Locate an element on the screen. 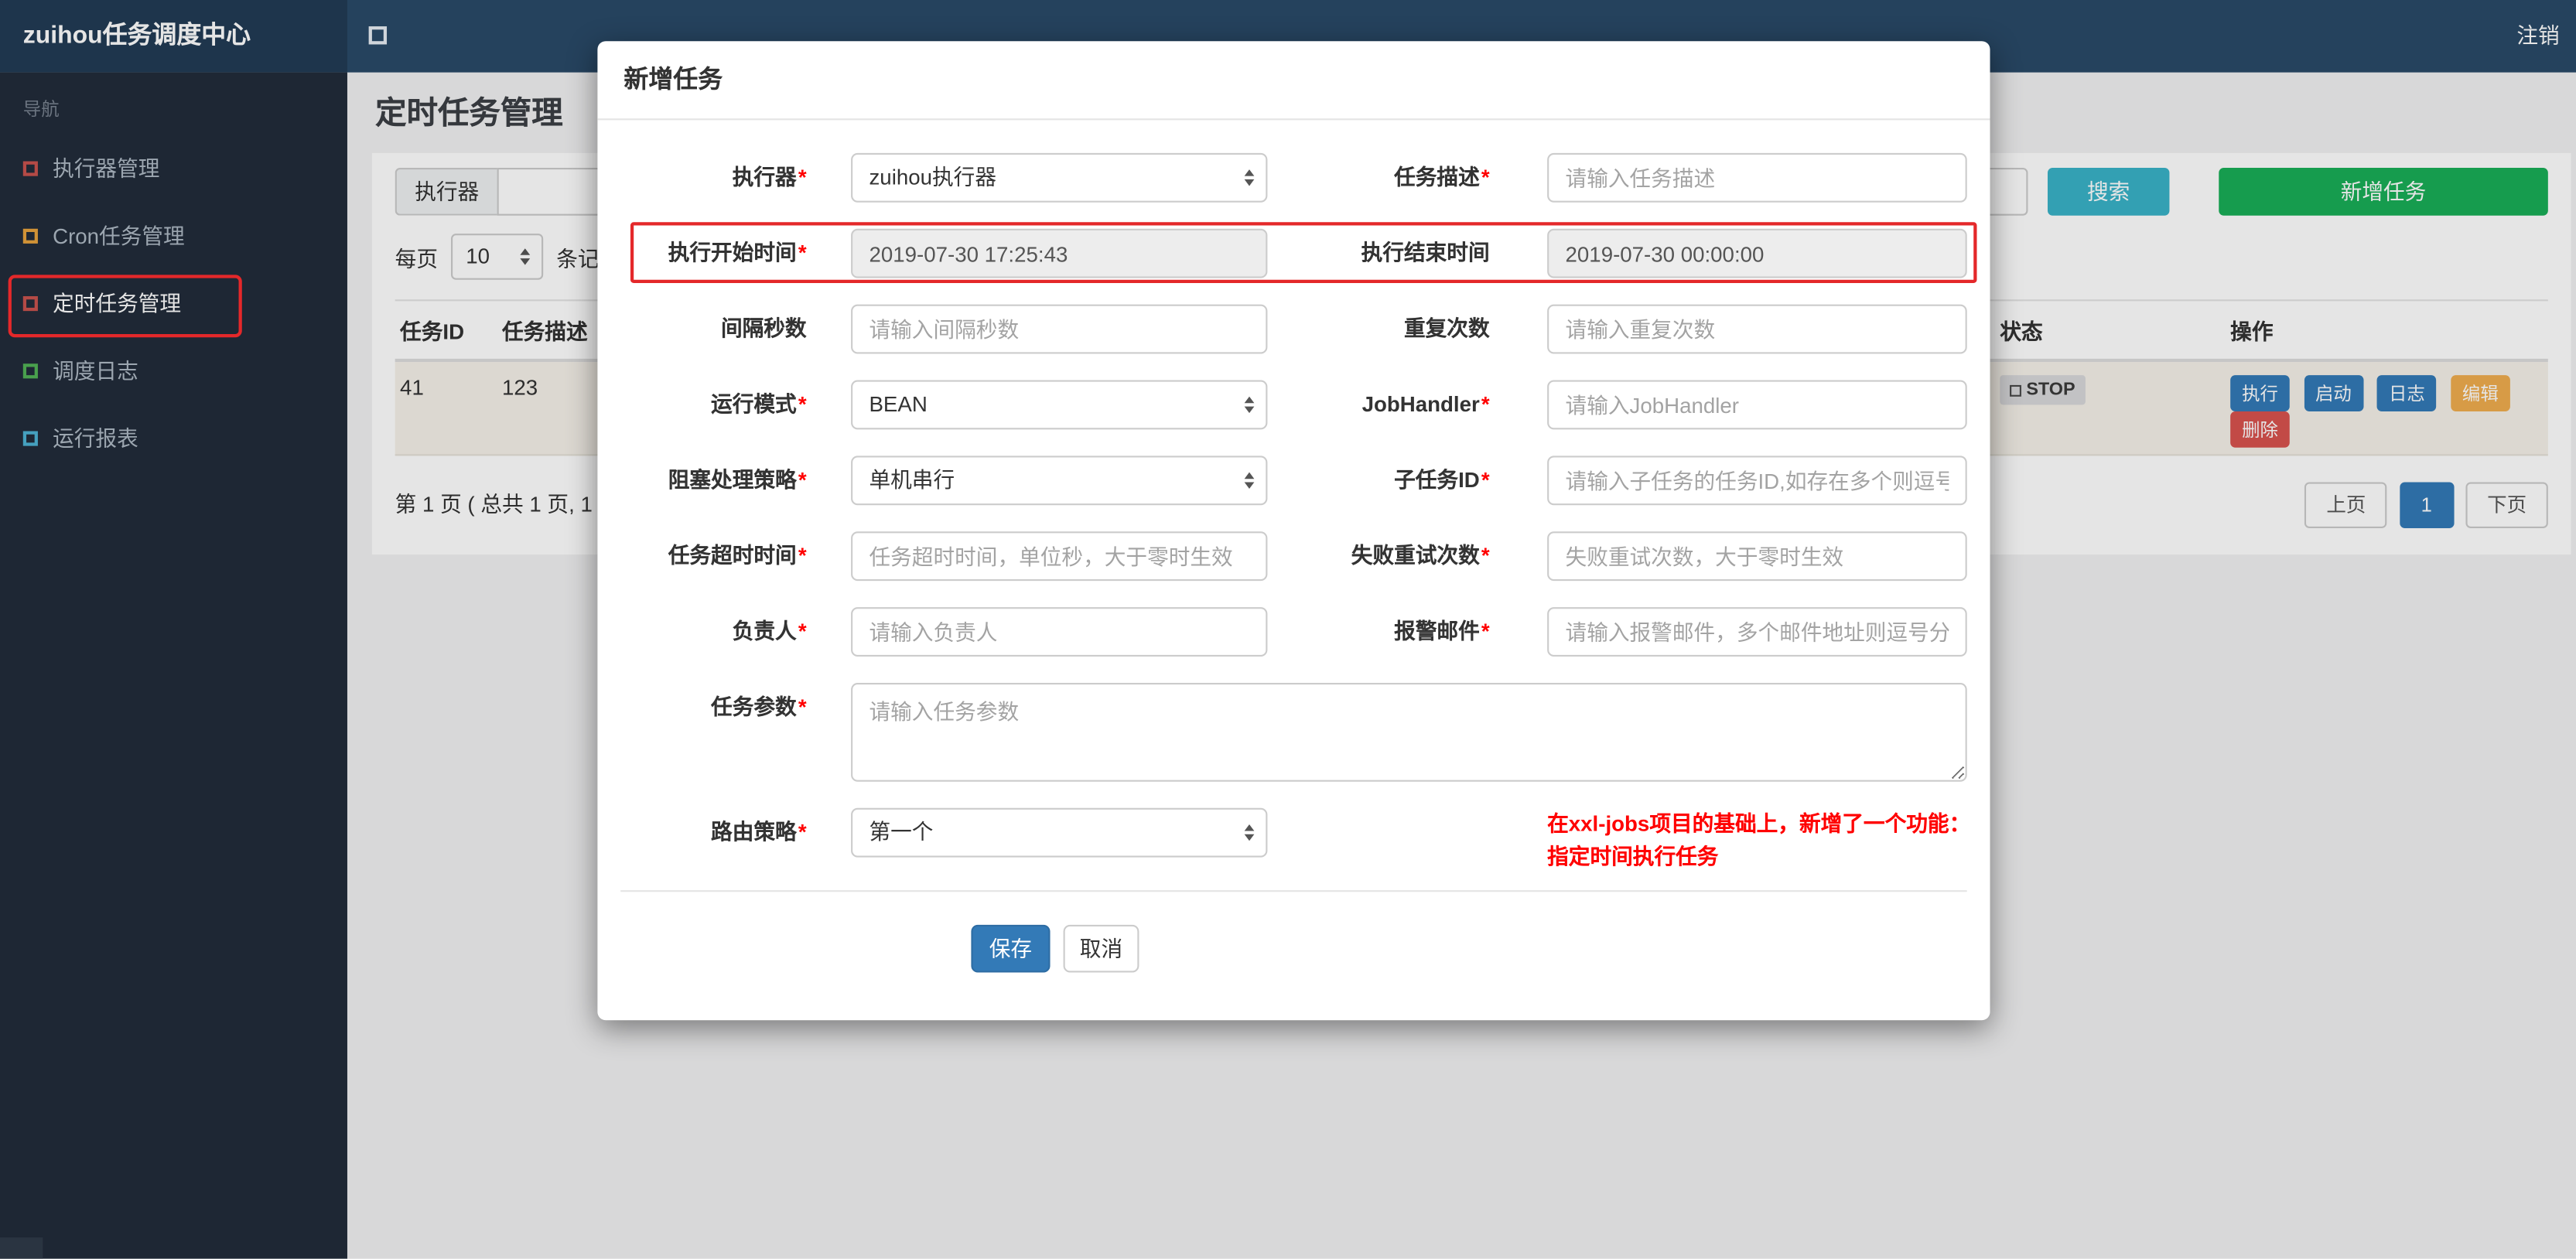 The height and width of the screenshot is (1259, 2576). save-button: 保存 is located at coordinates (1011, 949).